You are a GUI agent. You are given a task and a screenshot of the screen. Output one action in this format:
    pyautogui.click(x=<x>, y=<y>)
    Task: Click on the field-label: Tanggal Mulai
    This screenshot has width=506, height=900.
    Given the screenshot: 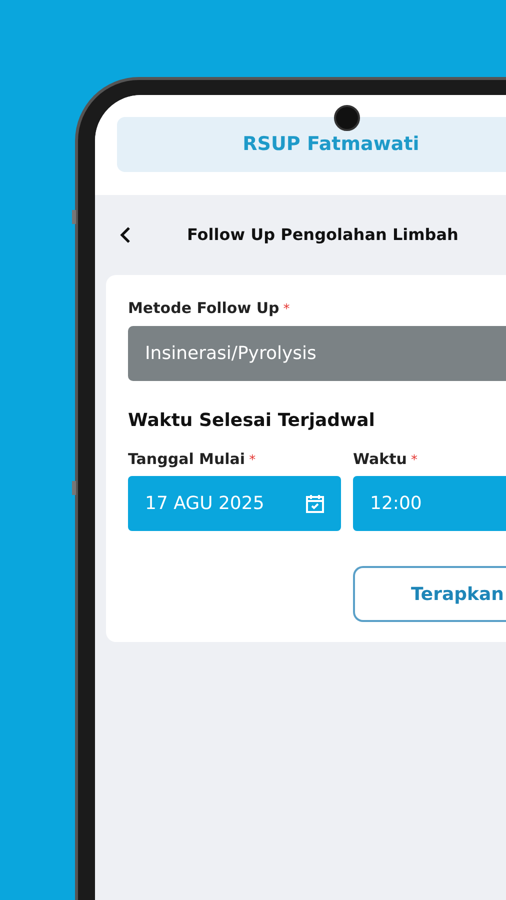 What is the action you would take?
    pyautogui.click(x=187, y=459)
    